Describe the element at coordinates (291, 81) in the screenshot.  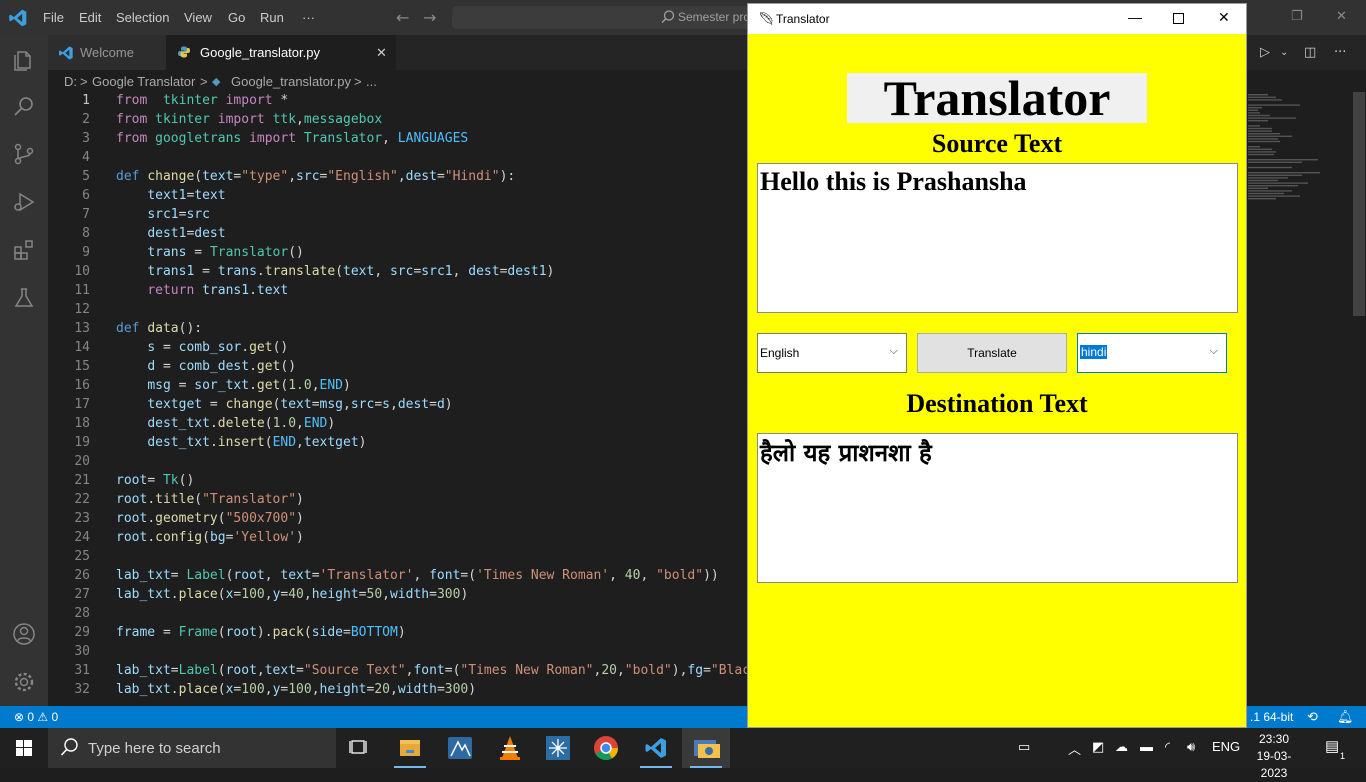
I see `breadcrumb-file: Google_translator.py` at that location.